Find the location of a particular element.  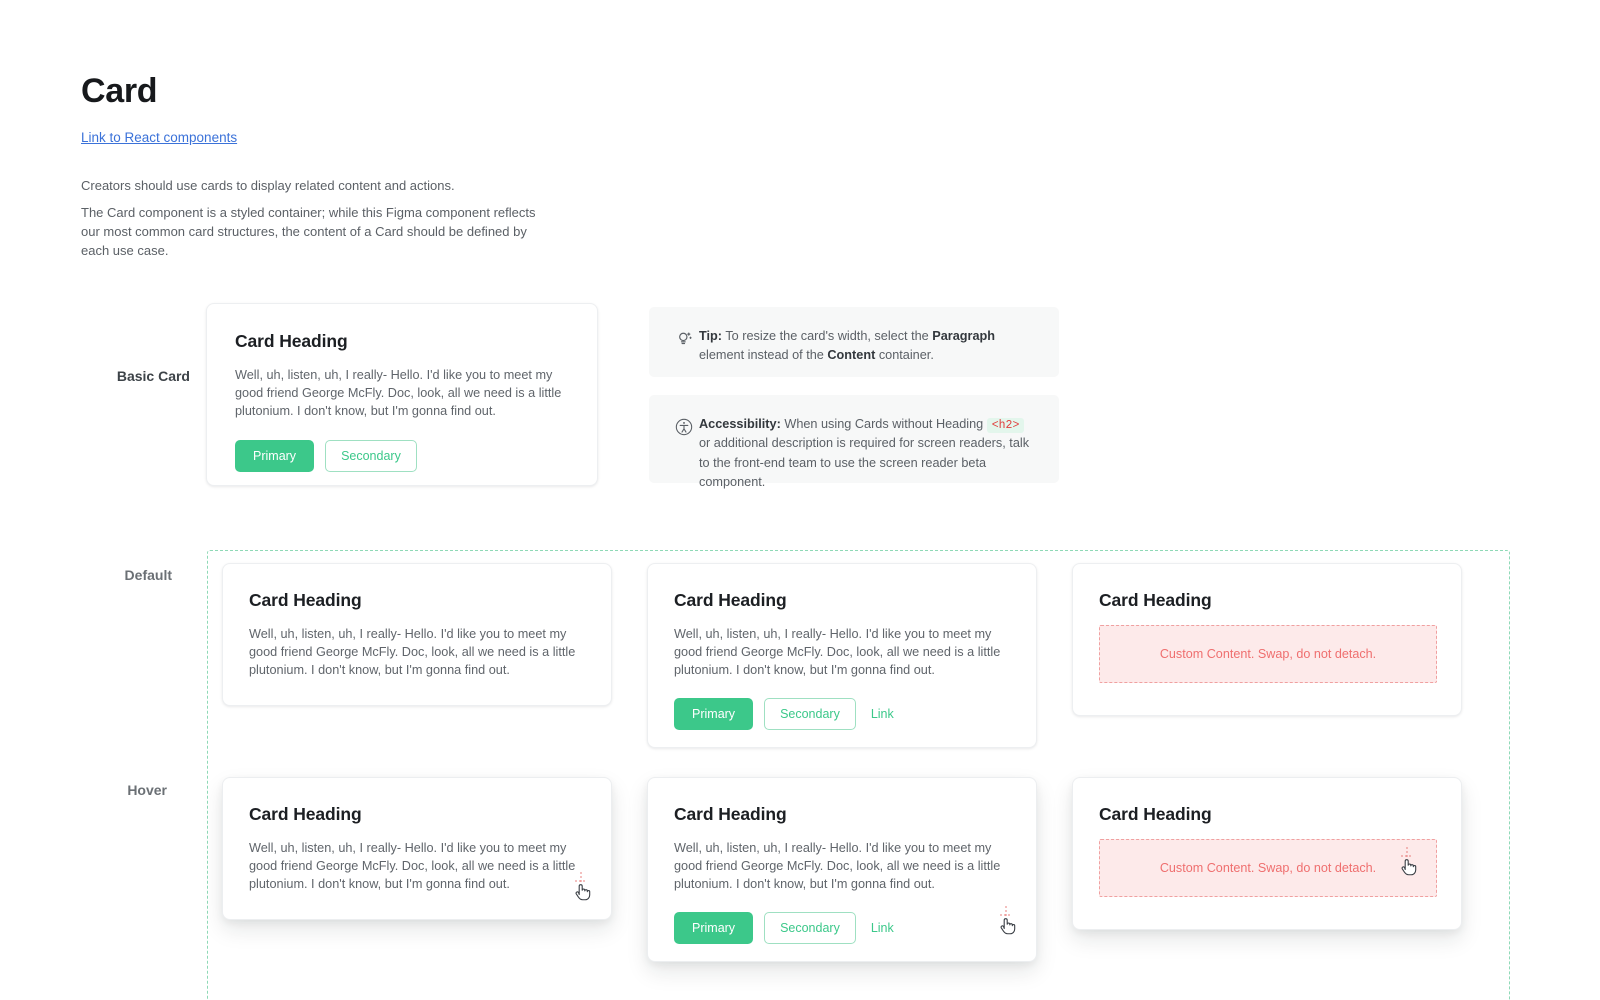

code-chip-h2: <h2> is located at coordinates (1005, 425).